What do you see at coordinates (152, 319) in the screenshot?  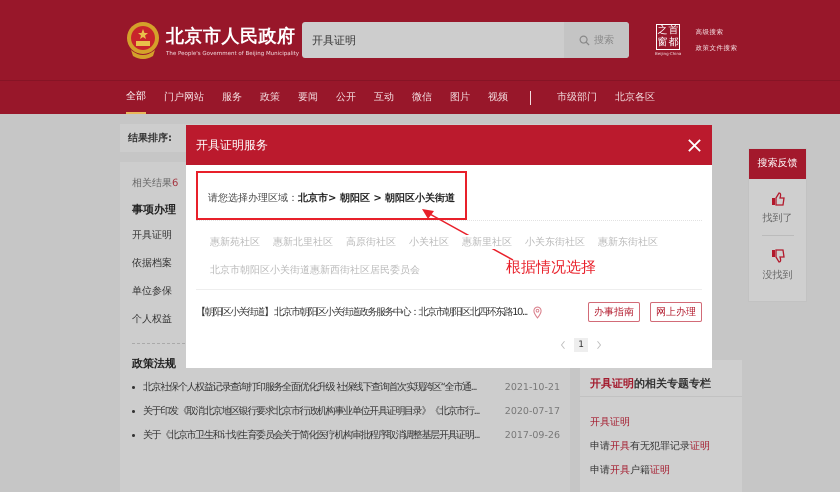 I see `service-link: 个人权益` at bounding box center [152, 319].